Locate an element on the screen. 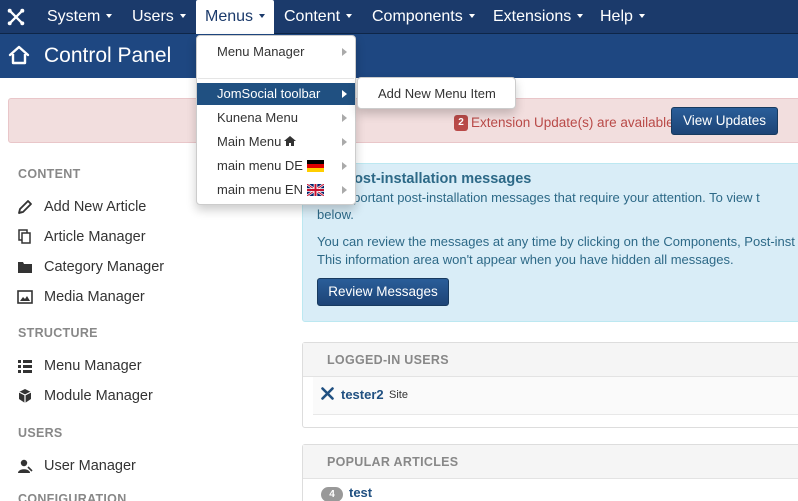  update-count-badge: 2 is located at coordinates (461, 123).